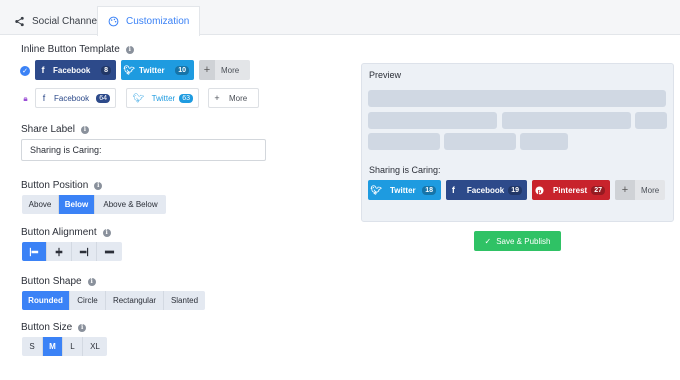 Image resolution: width=680 pixels, height=380 pixels. I want to click on preview-title: Preview, so click(385, 75).